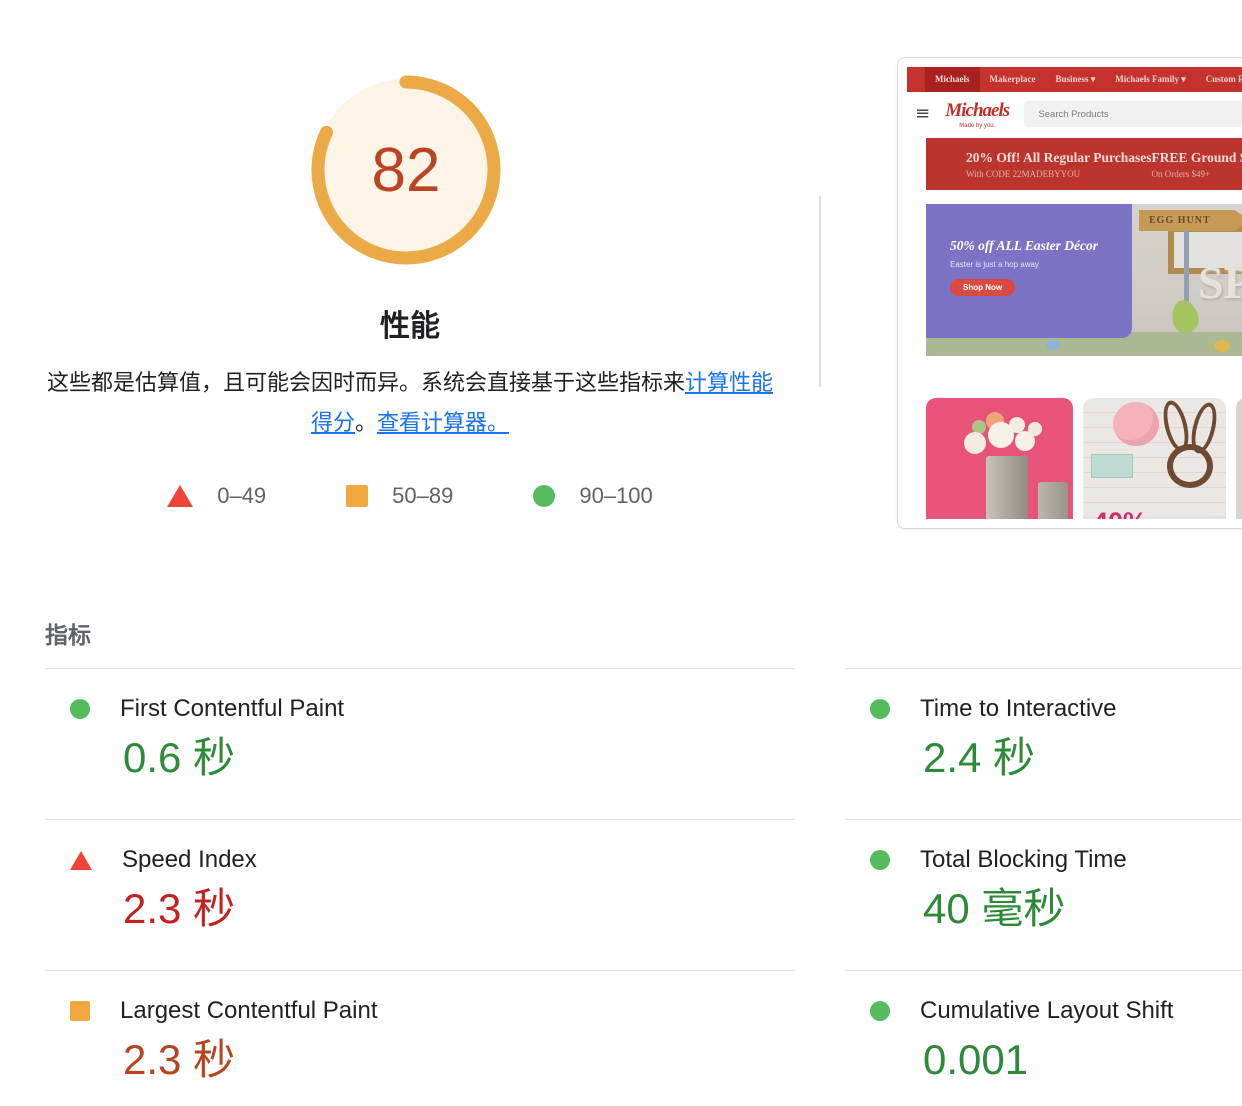 The height and width of the screenshot is (1106, 1242). What do you see at coordinates (979, 757) in the screenshot?
I see `metric-value: 2.4 秒` at bounding box center [979, 757].